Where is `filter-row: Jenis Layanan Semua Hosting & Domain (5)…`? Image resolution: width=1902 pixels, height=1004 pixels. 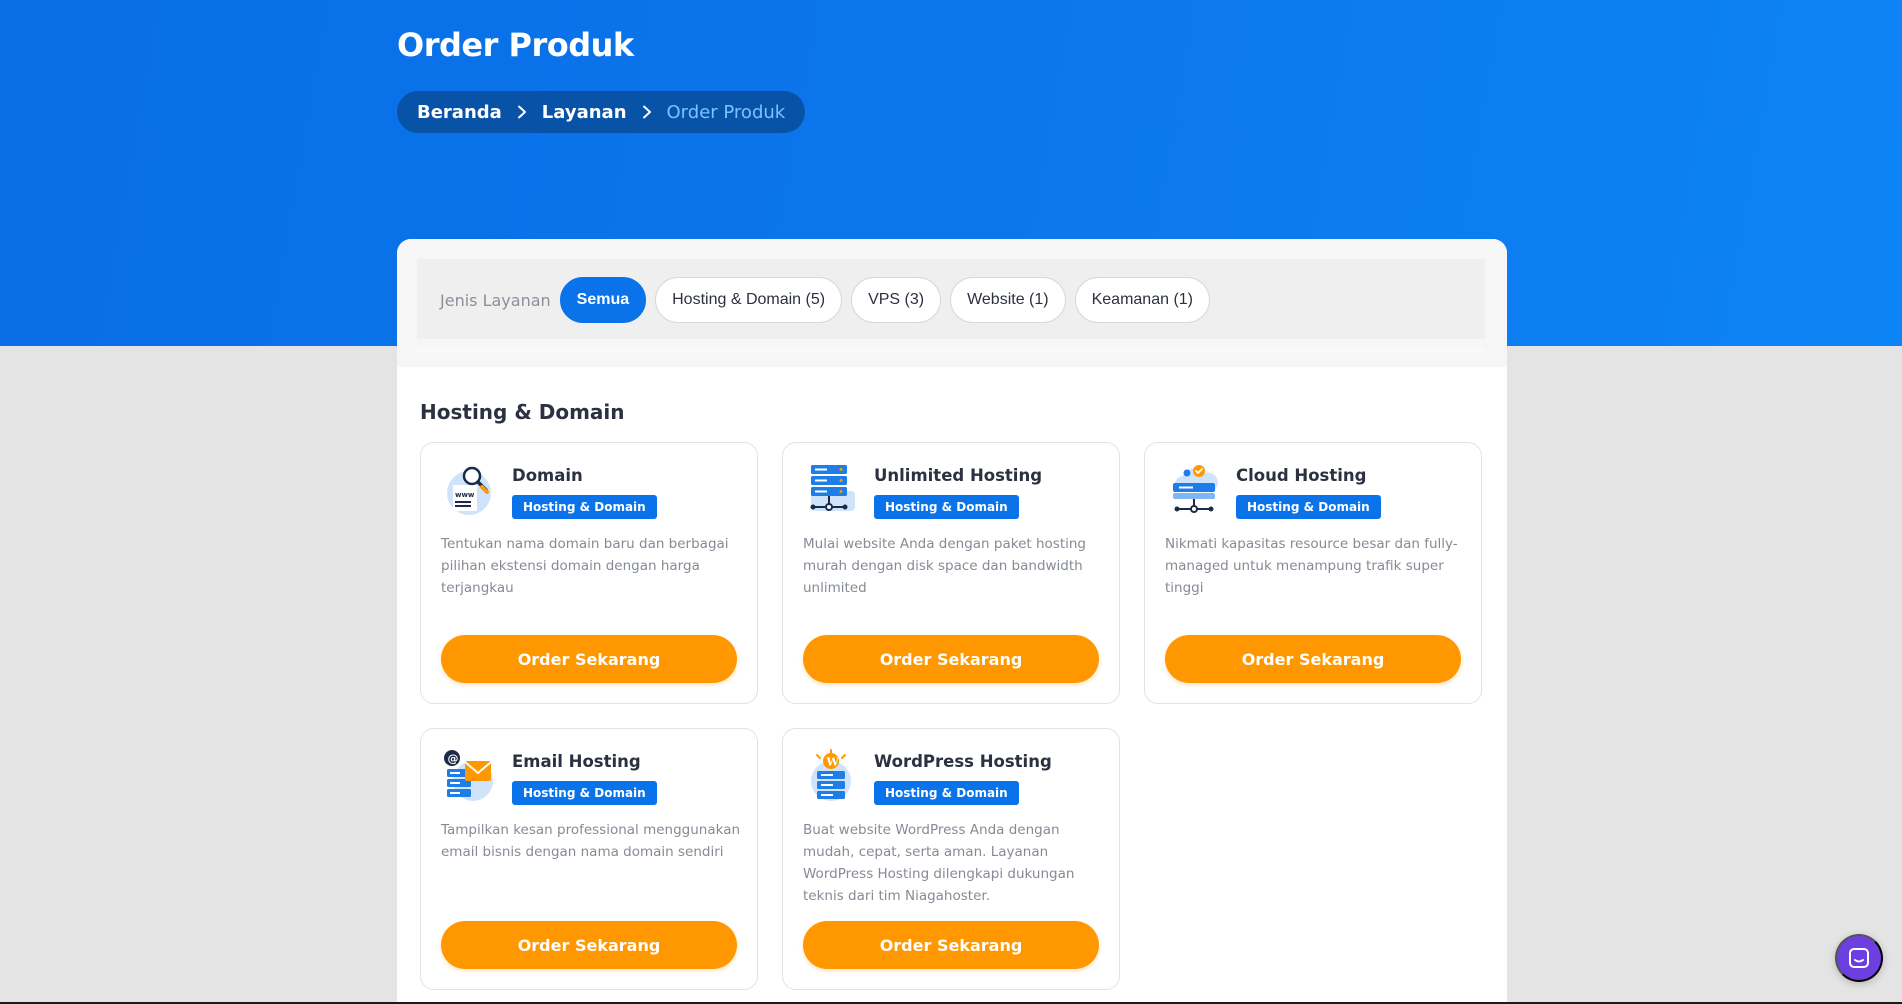 filter-row: Jenis Layanan Semua Hosting & Domain (5)… is located at coordinates (825, 300).